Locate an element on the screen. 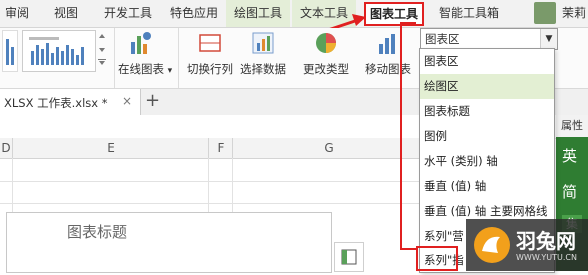  ribbon-tab-bar: 审阅 视图 开发工具 特色应用 绘图工具 文本工具 图表工具 智能工具箱 茉莉 is located at coordinates (294, 14).